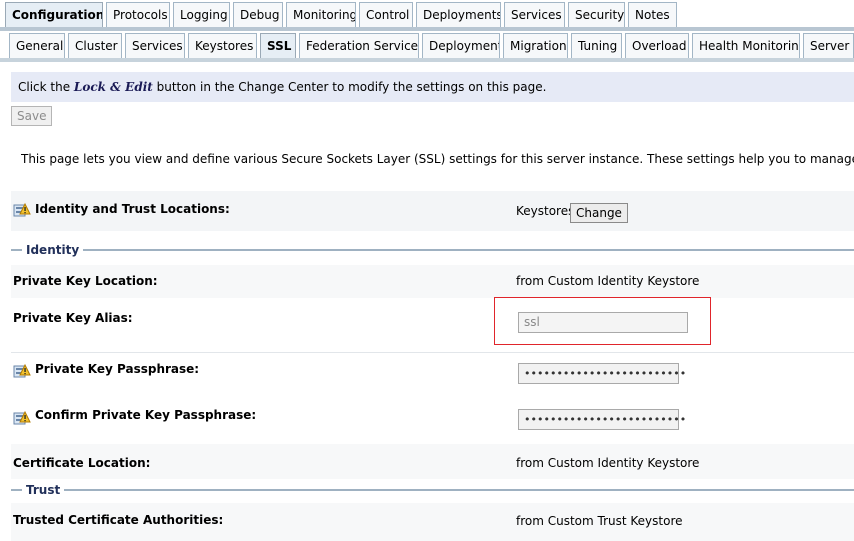 Image resolution: width=854 pixels, height=541 pixels. What do you see at coordinates (258, 15) in the screenshot?
I see `tab-debug: Debug` at bounding box center [258, 15].